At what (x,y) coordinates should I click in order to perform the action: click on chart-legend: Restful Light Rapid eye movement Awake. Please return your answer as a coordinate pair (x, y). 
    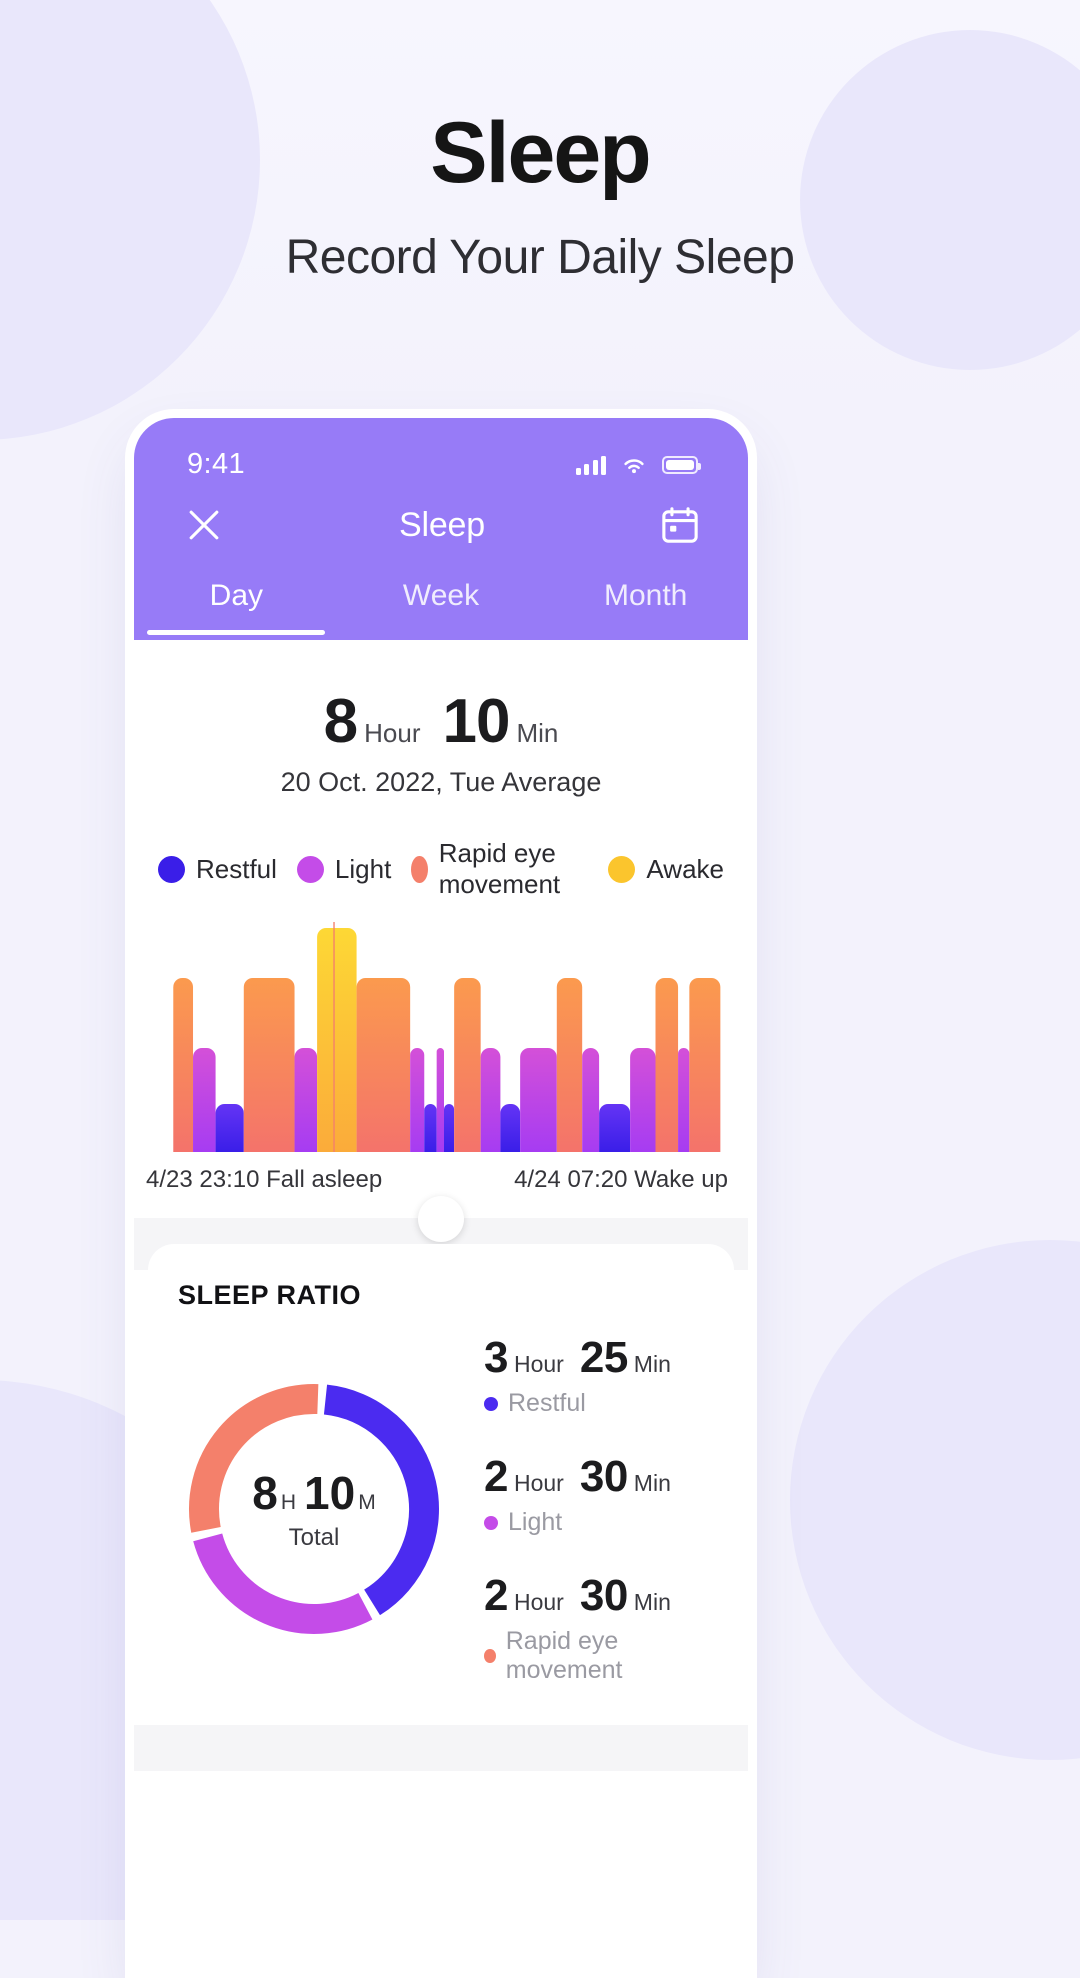
    Looking at the image, I should click on (441, 869).